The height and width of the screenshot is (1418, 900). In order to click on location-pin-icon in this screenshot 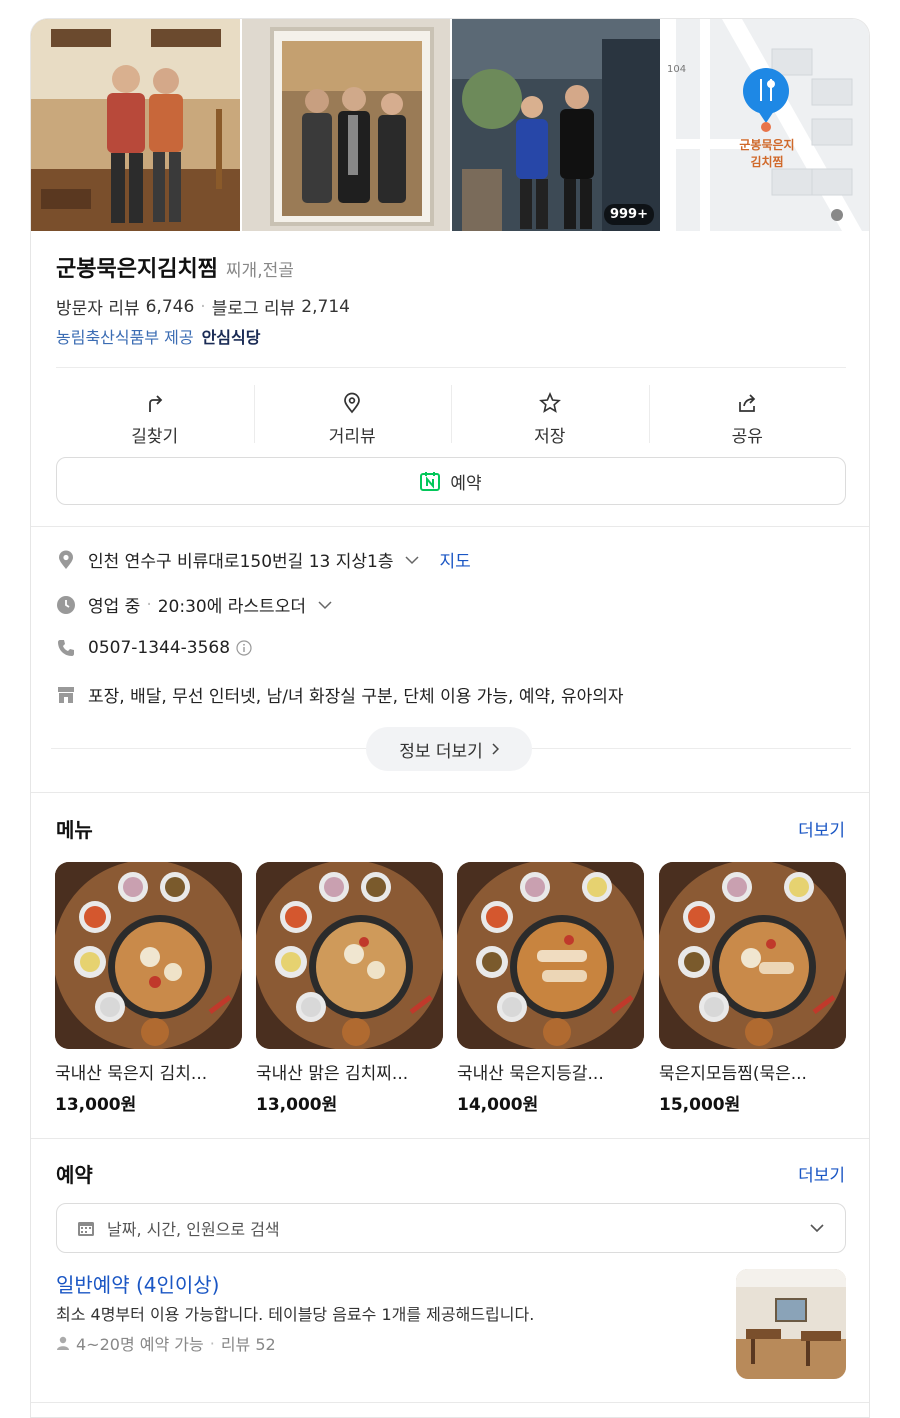, I will do `click(352, 403)`.